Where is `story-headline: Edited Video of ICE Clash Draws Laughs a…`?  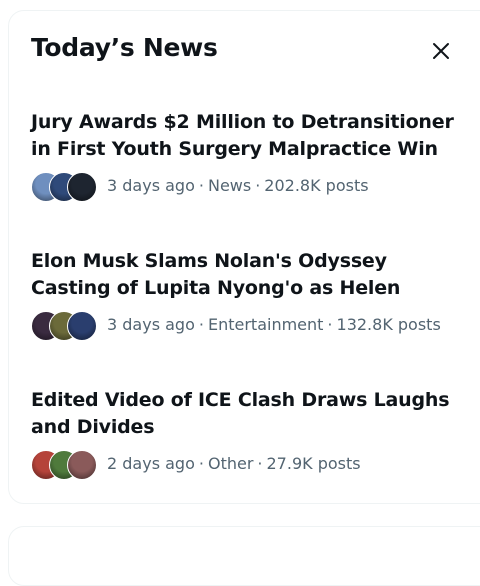 story-headline: Edited Video of ICE Clash Draws Laughs a… is located at coordinates (240, 413).